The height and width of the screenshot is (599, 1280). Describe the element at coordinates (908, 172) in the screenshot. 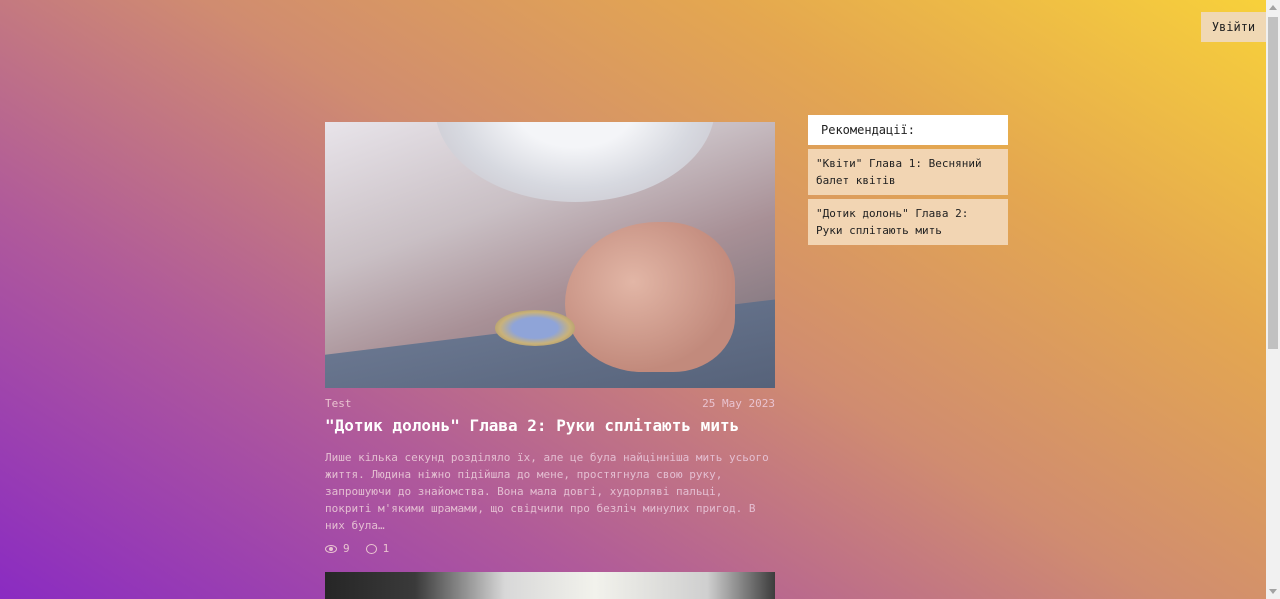

I see `recommendation-item: "Квіти" Глава 1: Весняний балет квітів` at that location.